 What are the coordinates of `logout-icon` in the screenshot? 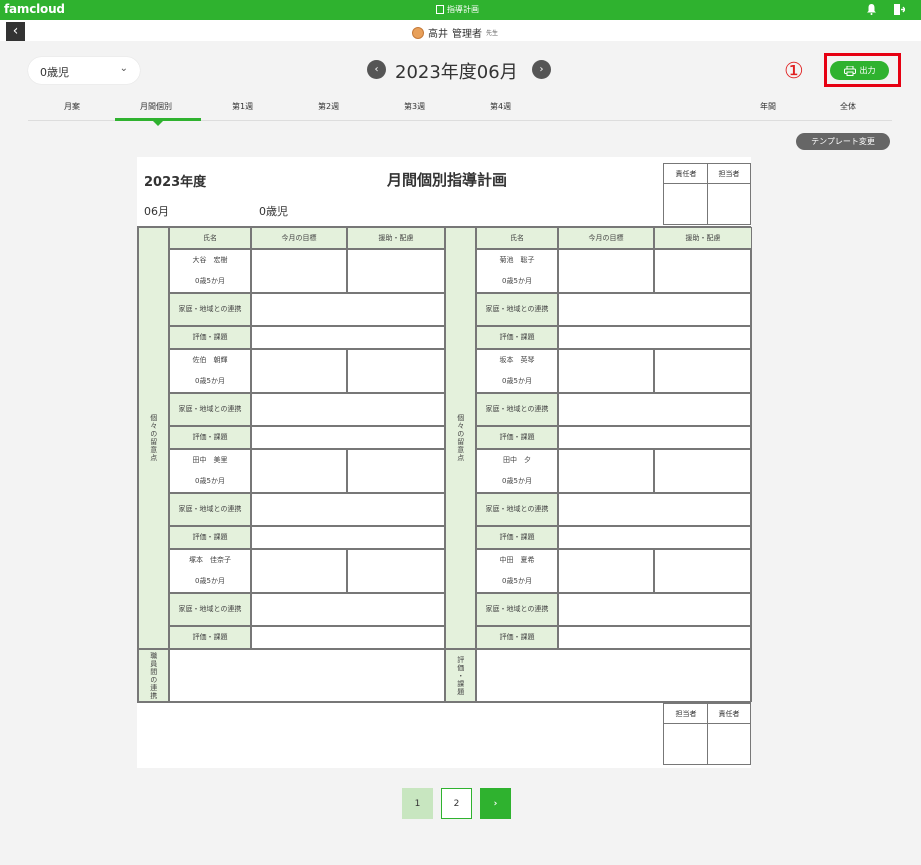 It's located at (899, 9).